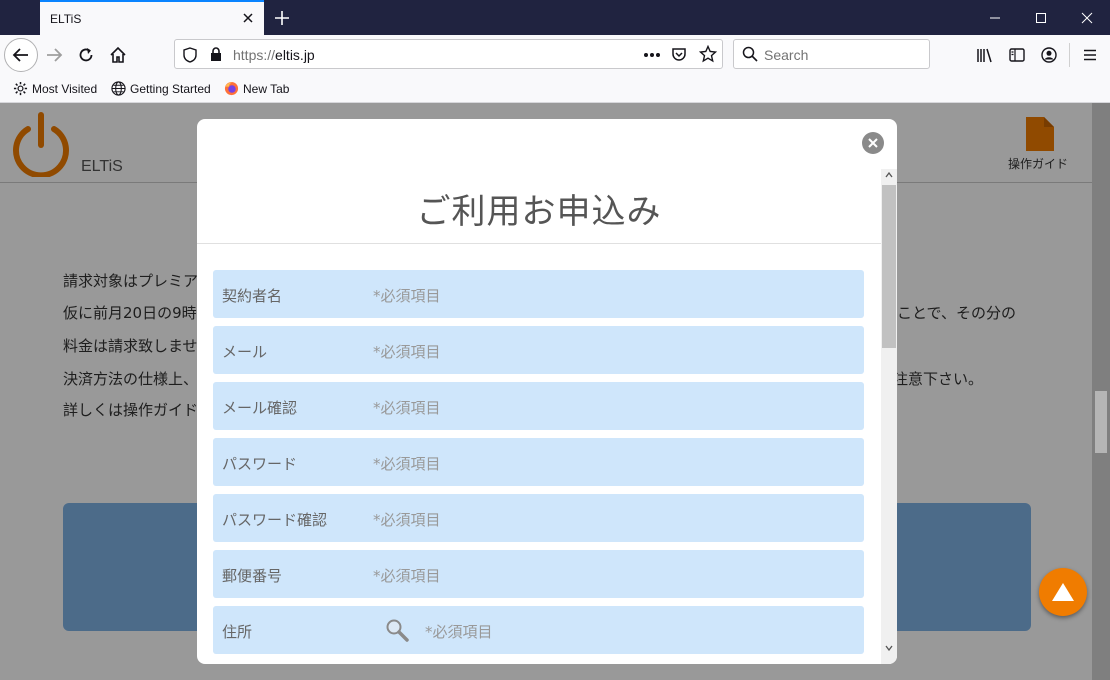  I want to click on bookmark-star-icon, so click(708, 54).